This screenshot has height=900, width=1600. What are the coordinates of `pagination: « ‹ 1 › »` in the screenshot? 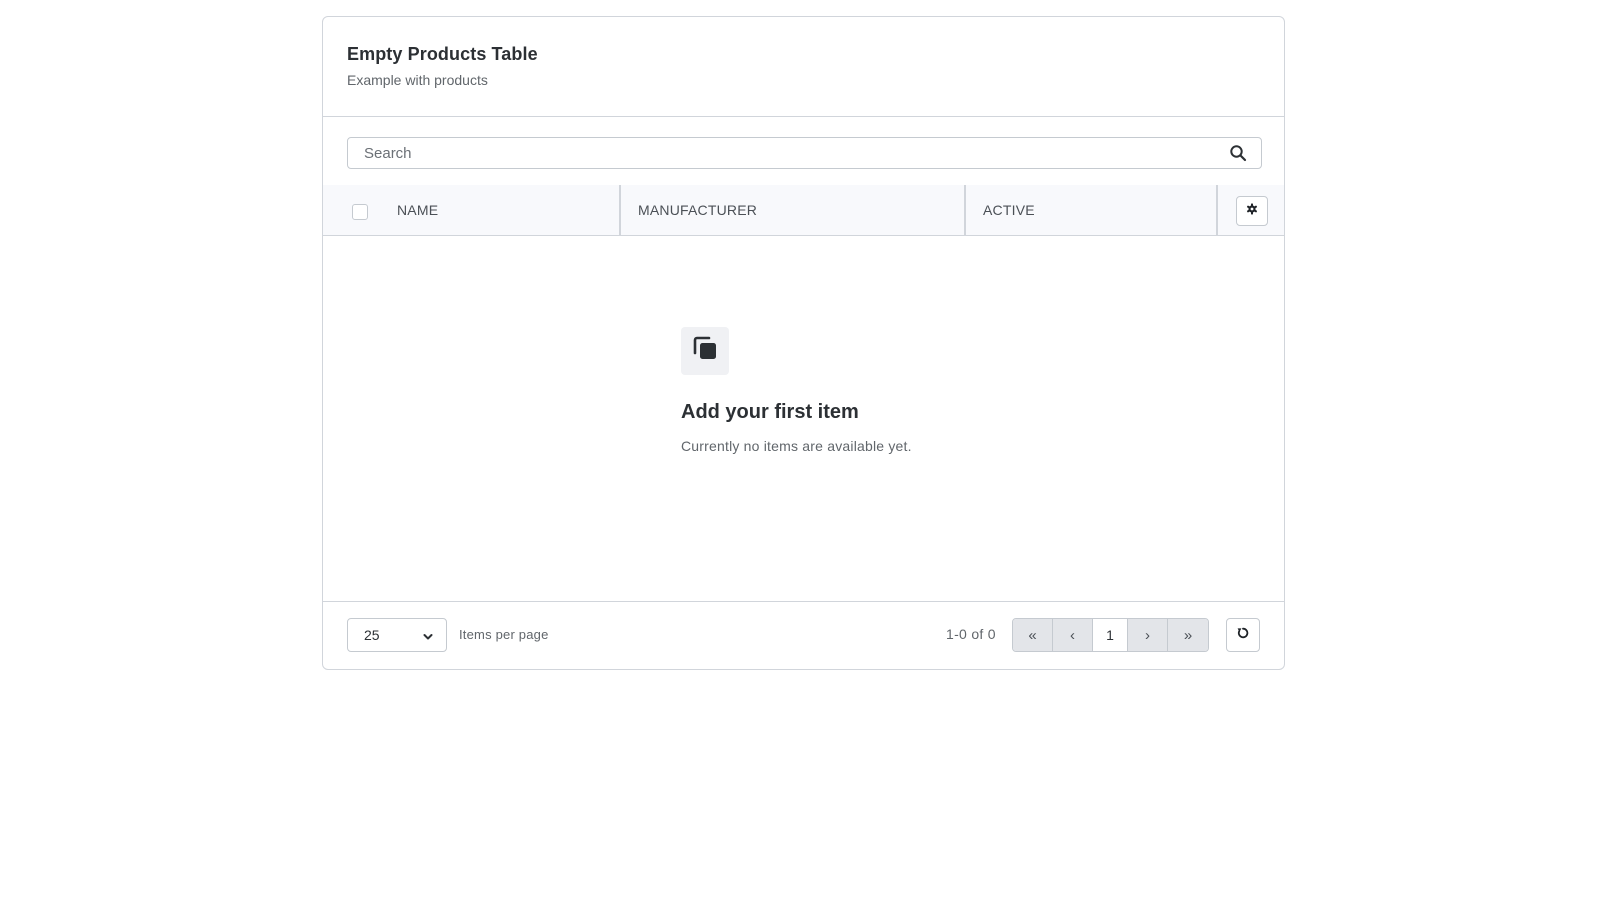 It's located at (1110, 635).